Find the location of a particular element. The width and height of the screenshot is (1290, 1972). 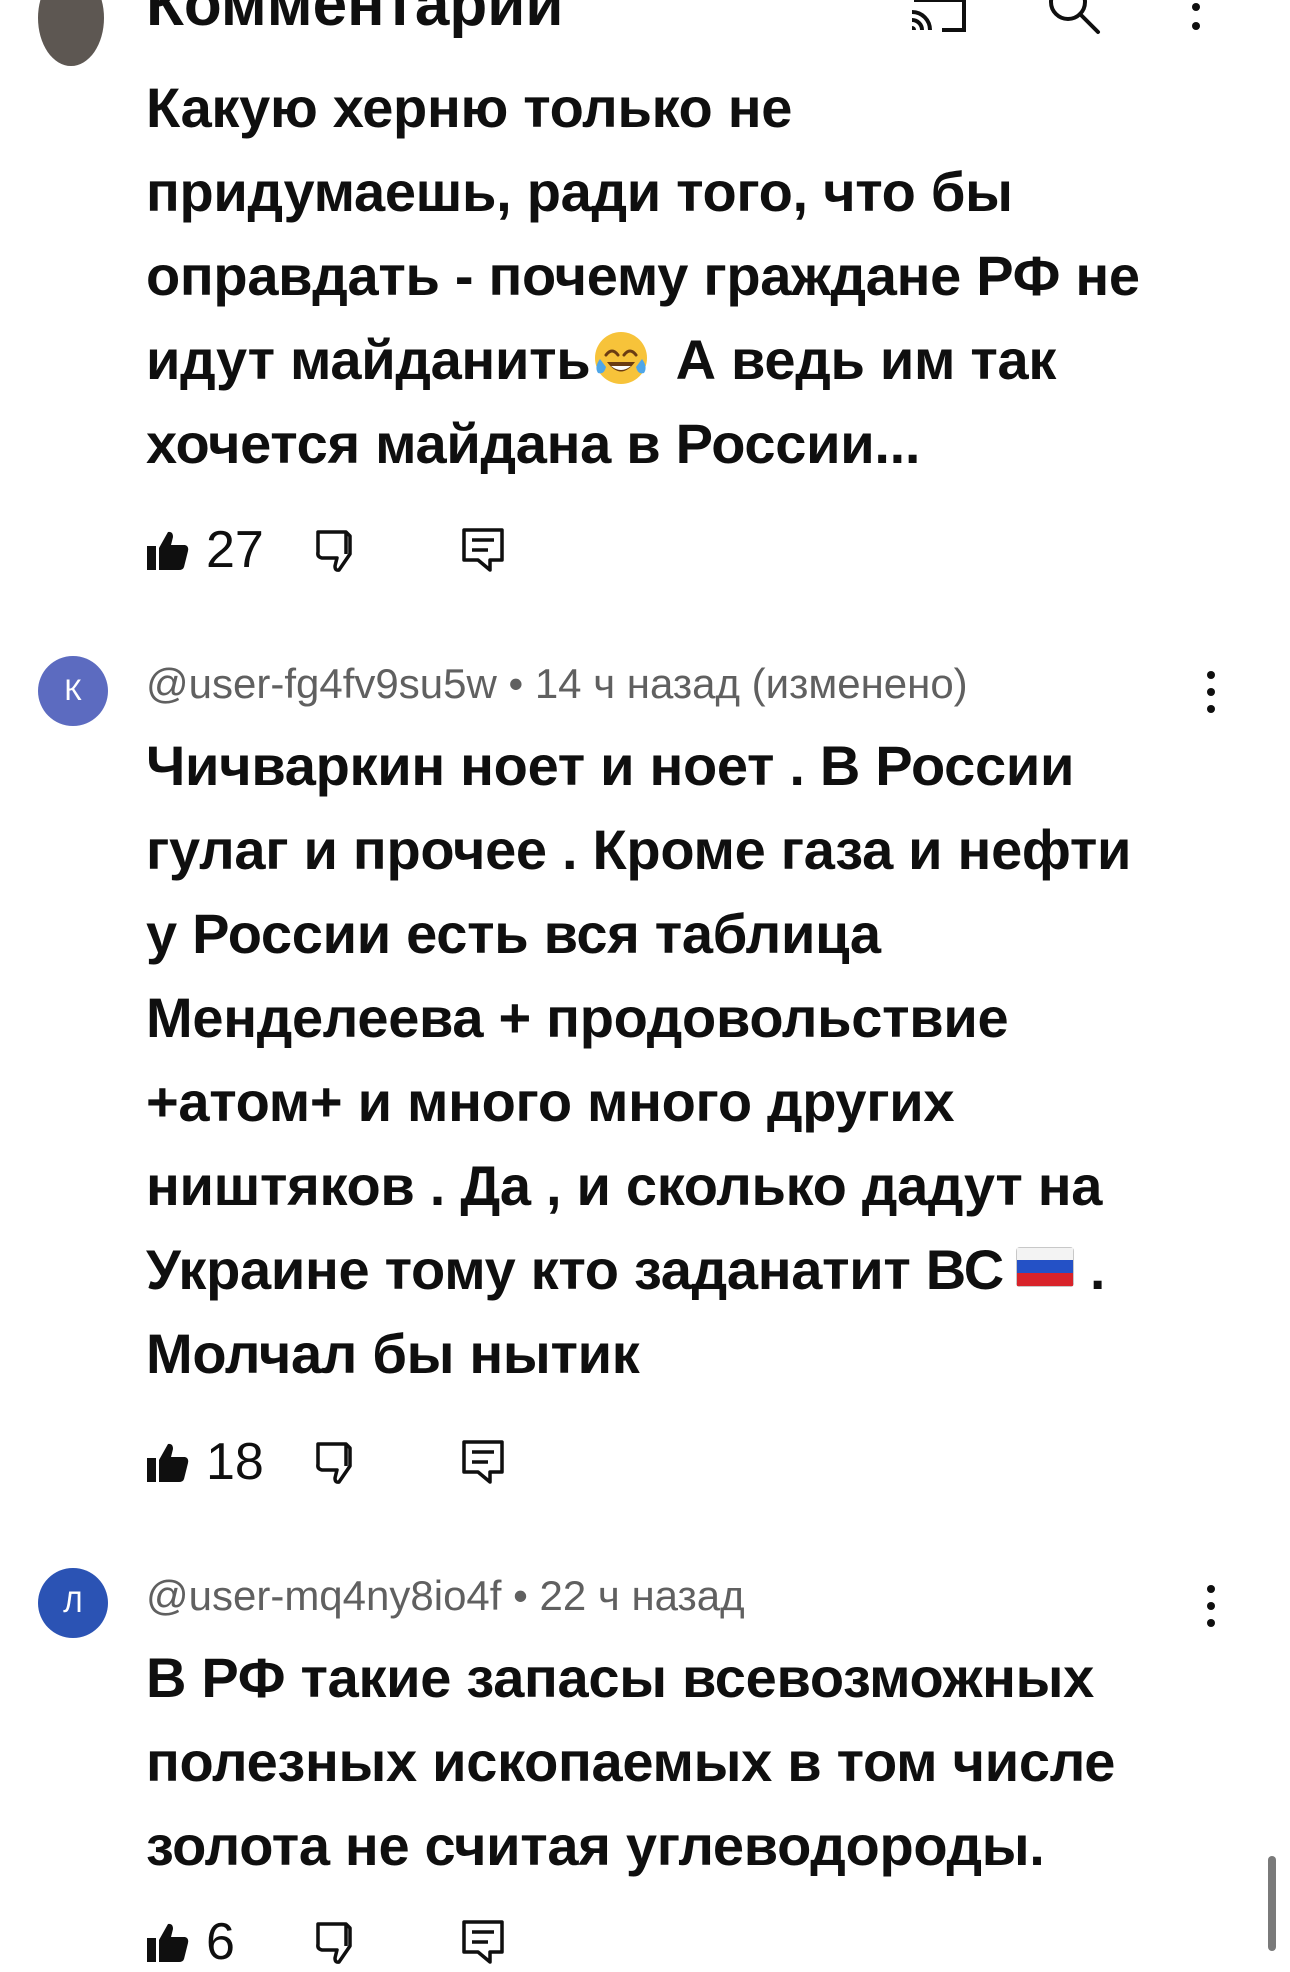

like-button: 27 is located at coordinates (205, 550).